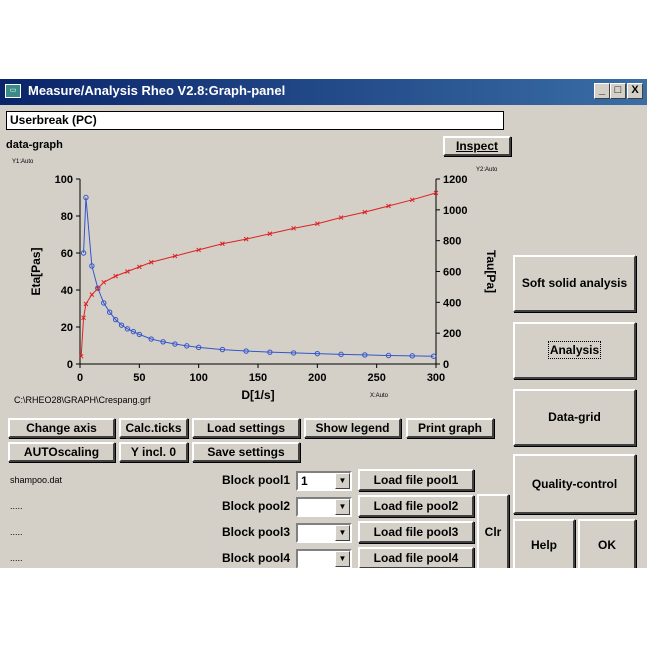 The width and height of the screenshot is (647, 647). What do you see at coordinates (256, 480) in the screenshot?
I see `block-pool1-label: Block pool1` at bounding box center [256, 480].